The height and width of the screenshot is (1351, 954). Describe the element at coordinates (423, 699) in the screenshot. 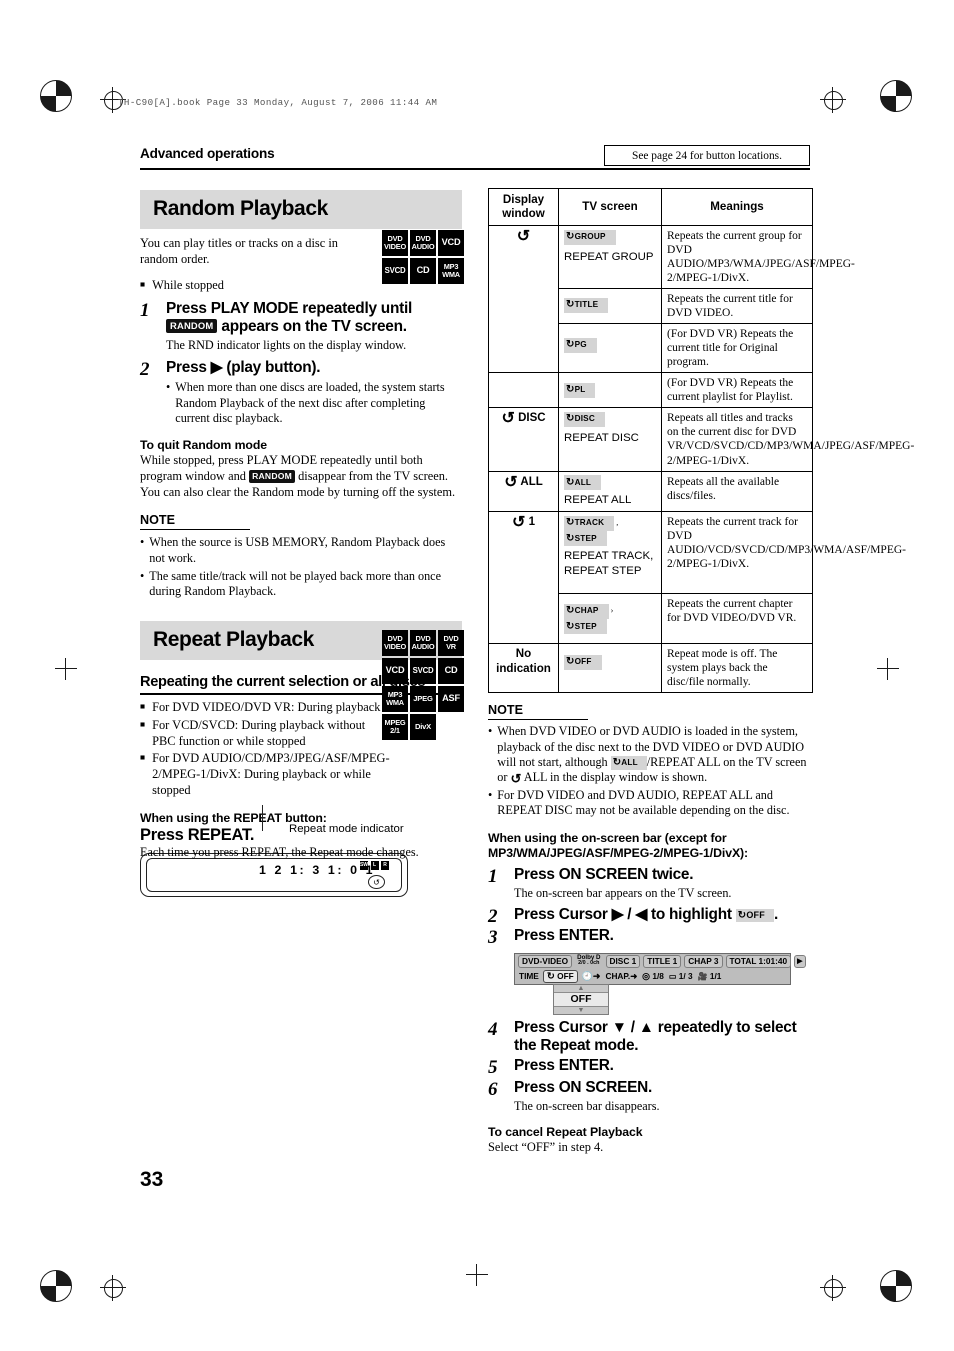

I see `badge-jpeg: JPEG` at that location.